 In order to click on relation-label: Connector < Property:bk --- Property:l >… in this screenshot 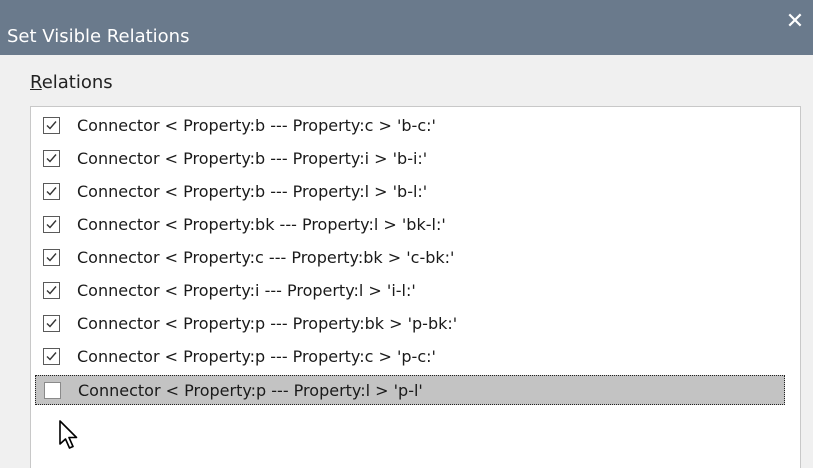, I will do `click(261, 224)`.